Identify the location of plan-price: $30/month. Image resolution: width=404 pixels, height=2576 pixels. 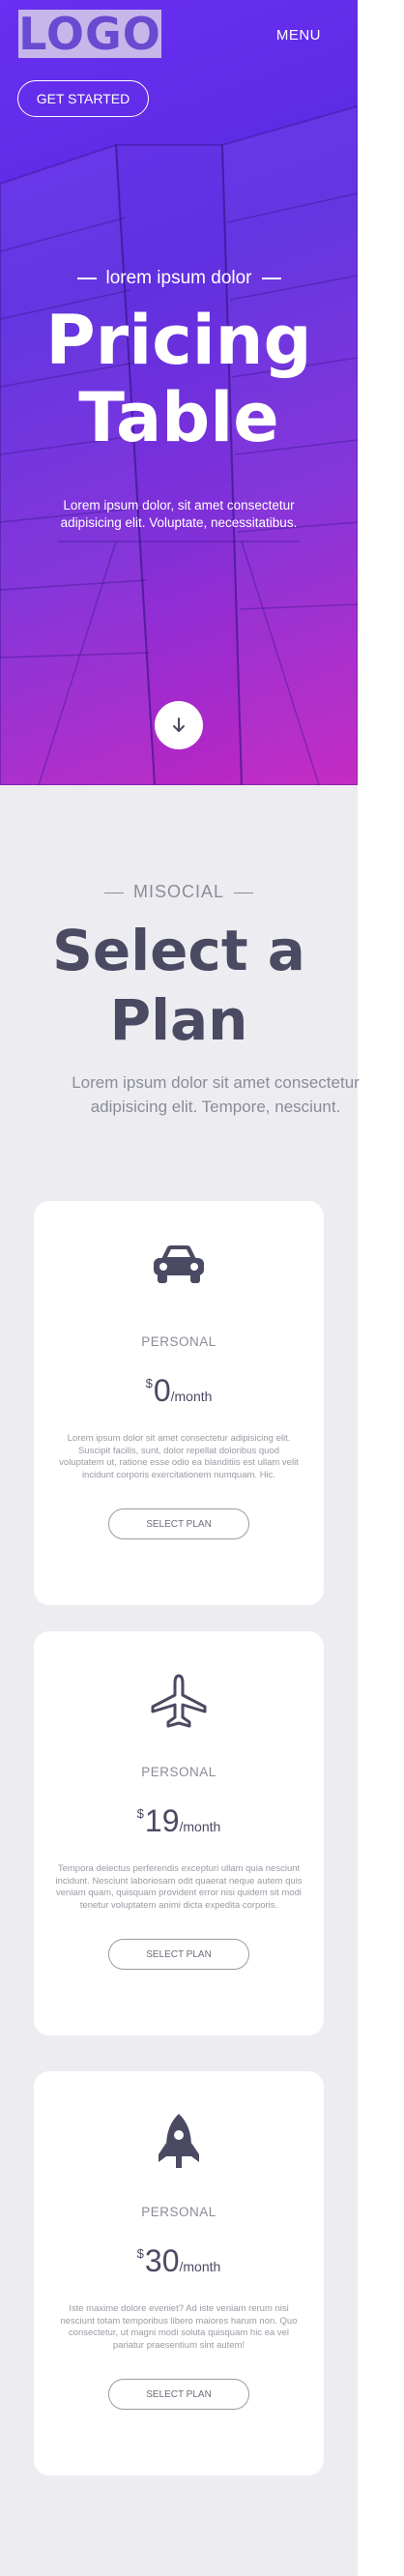
(179, 2261).